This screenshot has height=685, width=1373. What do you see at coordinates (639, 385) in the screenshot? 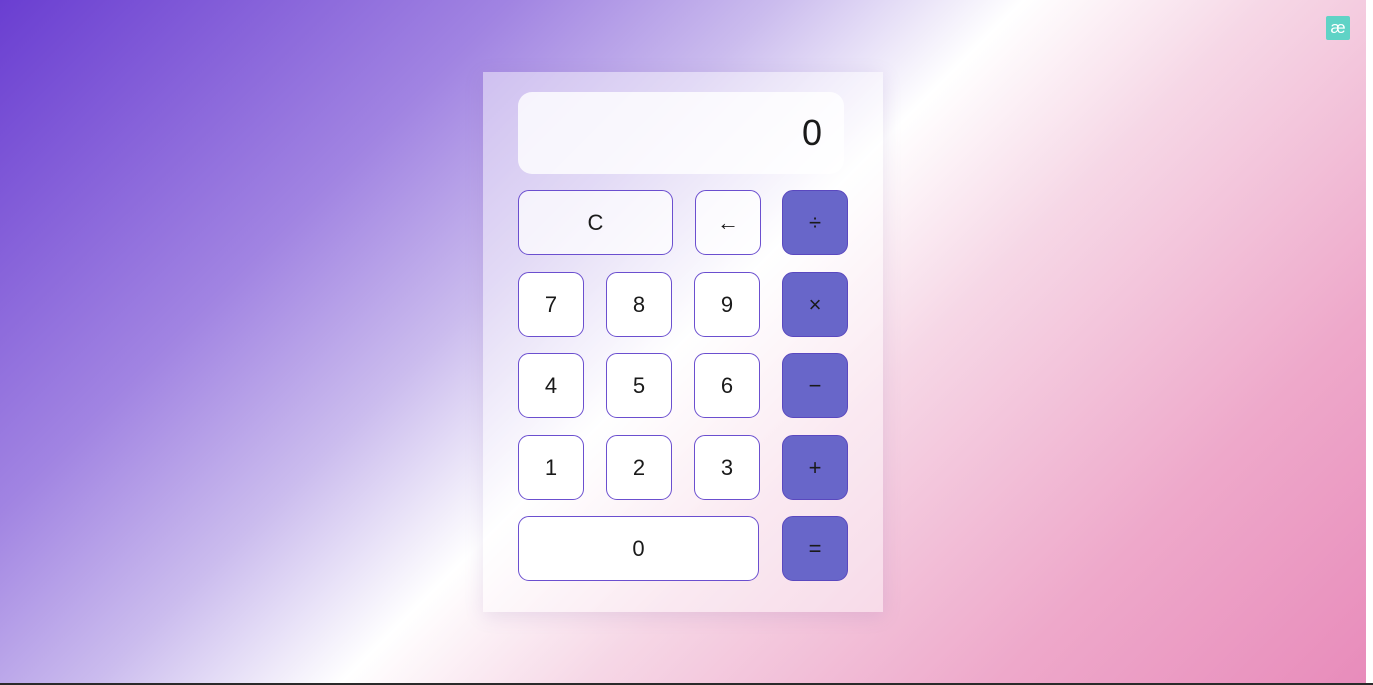
I see `digit-5-button: 5` at bounding box center [639, 385].